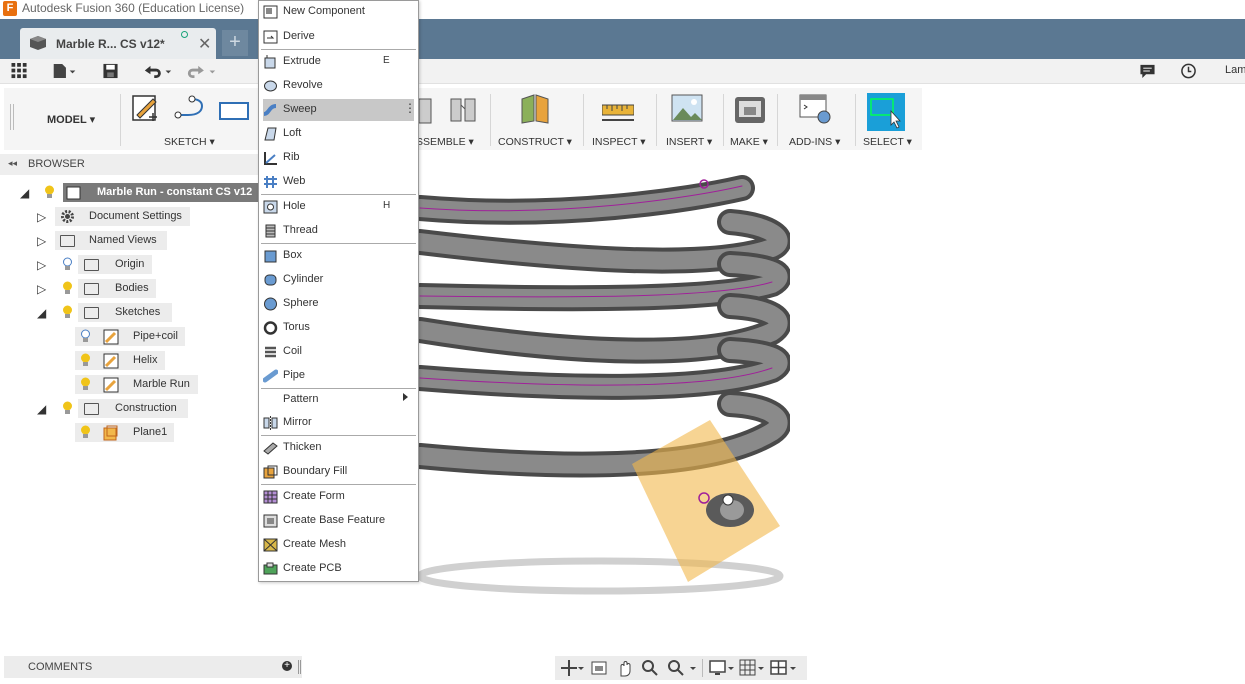  What do you see at coordinates (189, 142) in the screenshot?
I see `sketch-menu: SKETCH ▾` at bounding box center [189, 142].